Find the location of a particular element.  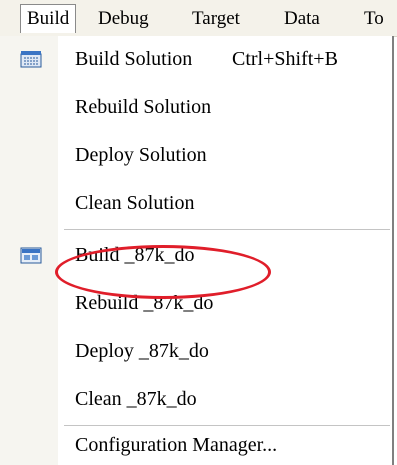

menu-item-label: Clean Solution is located at coordinates (135, 203).